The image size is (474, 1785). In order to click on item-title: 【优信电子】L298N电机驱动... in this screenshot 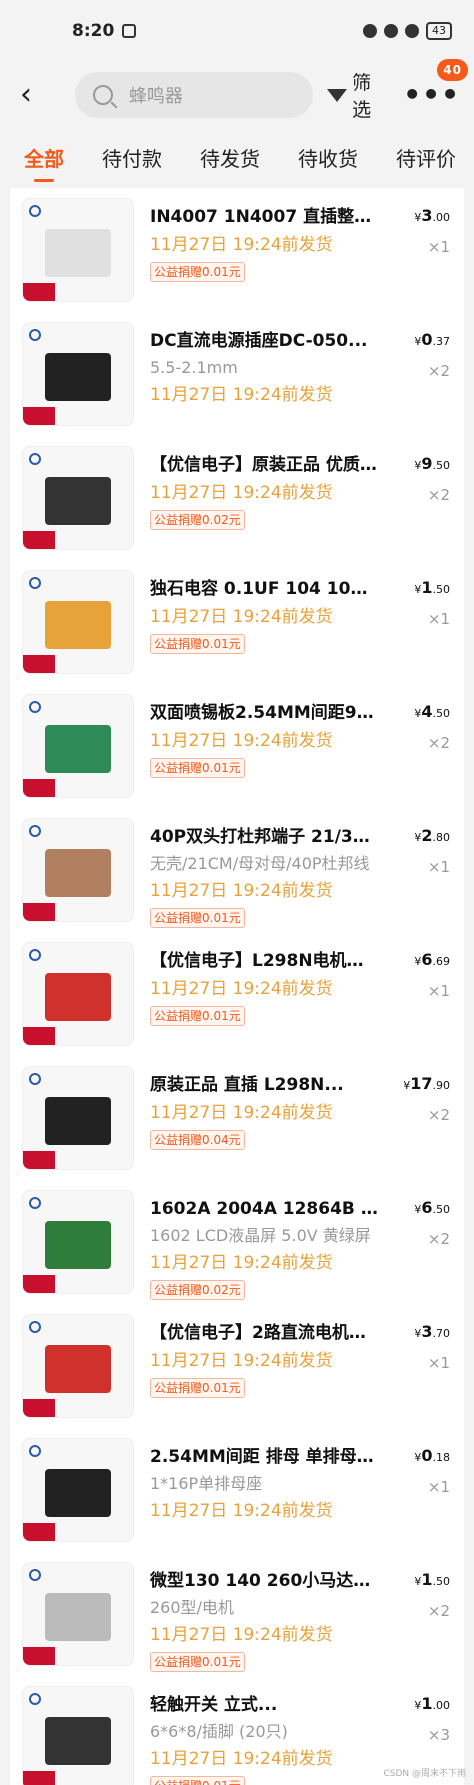, I will do `click(264, 961)`.